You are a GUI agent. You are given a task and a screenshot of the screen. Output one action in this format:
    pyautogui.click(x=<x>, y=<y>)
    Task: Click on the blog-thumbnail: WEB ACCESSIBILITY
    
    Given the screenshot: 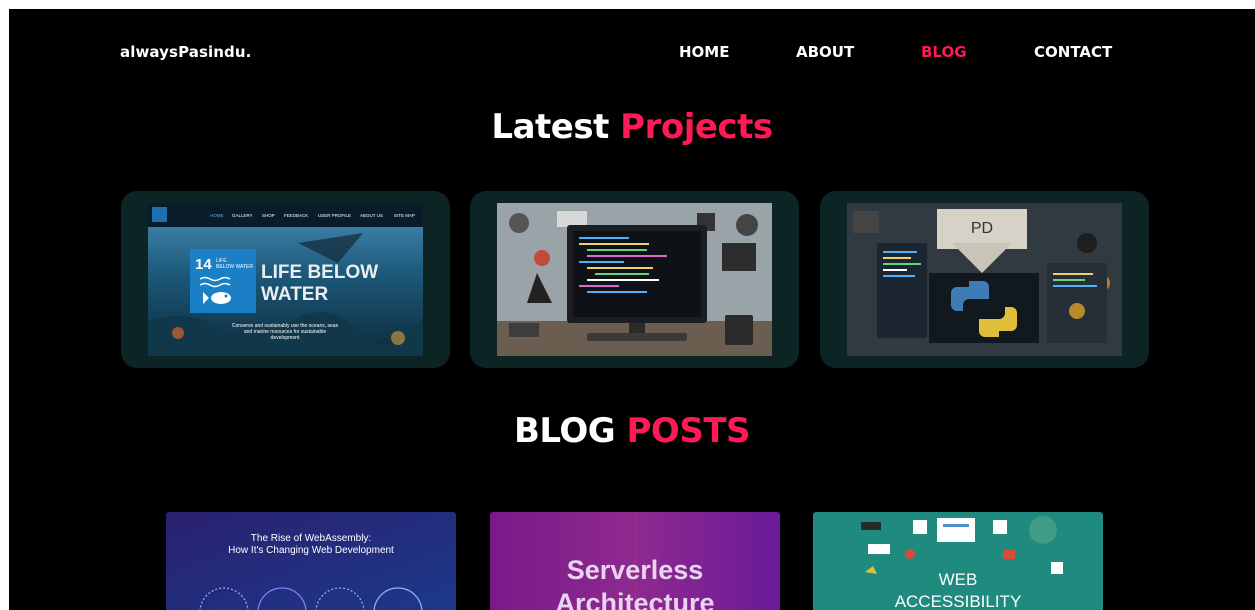 What is the action you would take?
    pyautogui.click(x=958, y=561)
    